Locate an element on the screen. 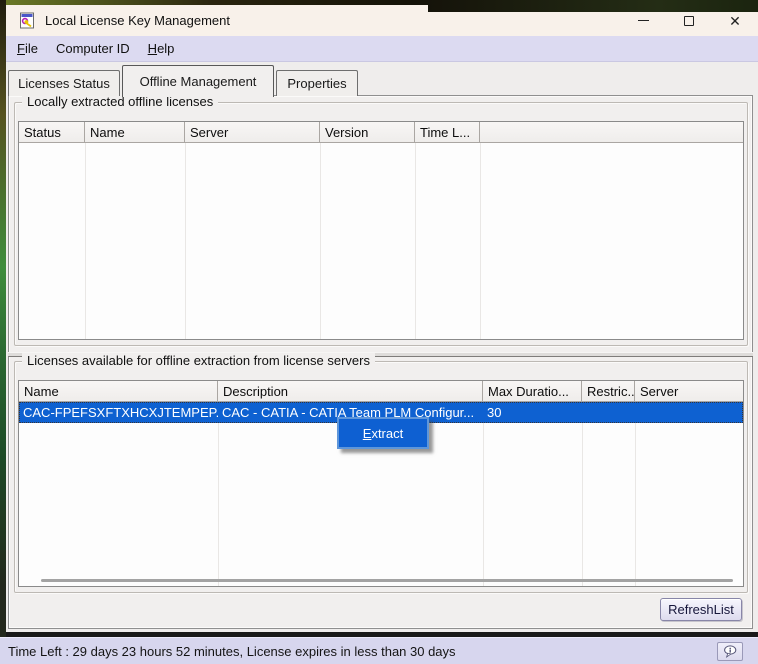  cell-server is located at coordinates (637, 412).